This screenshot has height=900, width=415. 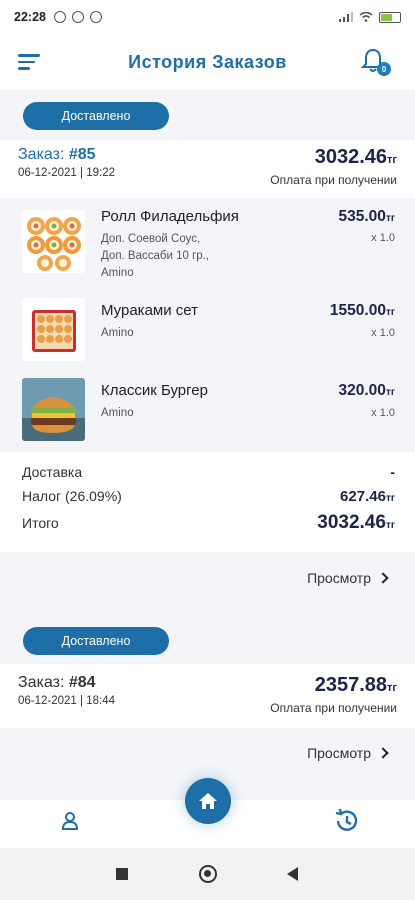 I want to click on product-name: Классик Бургер, so click(x=154, y=390).